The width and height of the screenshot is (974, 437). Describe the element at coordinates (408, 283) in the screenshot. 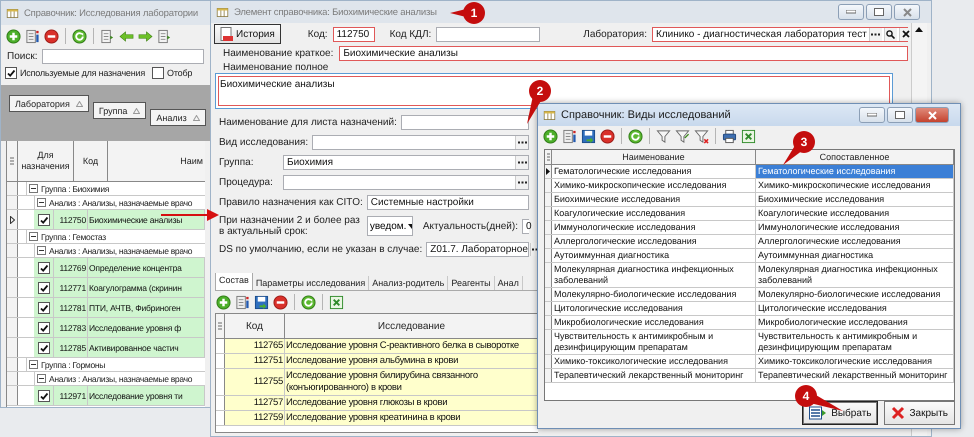

I see `tab: Анализ-родитель` at that location.